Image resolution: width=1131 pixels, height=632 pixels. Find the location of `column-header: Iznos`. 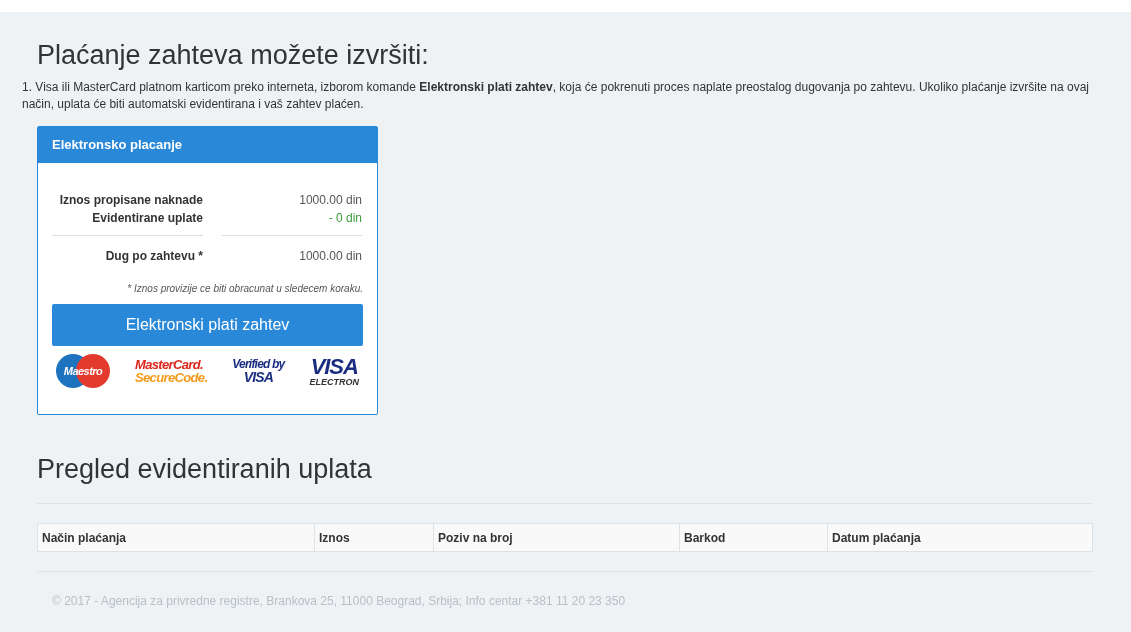

column-header: Iznos is located at coordinates (373, 537).